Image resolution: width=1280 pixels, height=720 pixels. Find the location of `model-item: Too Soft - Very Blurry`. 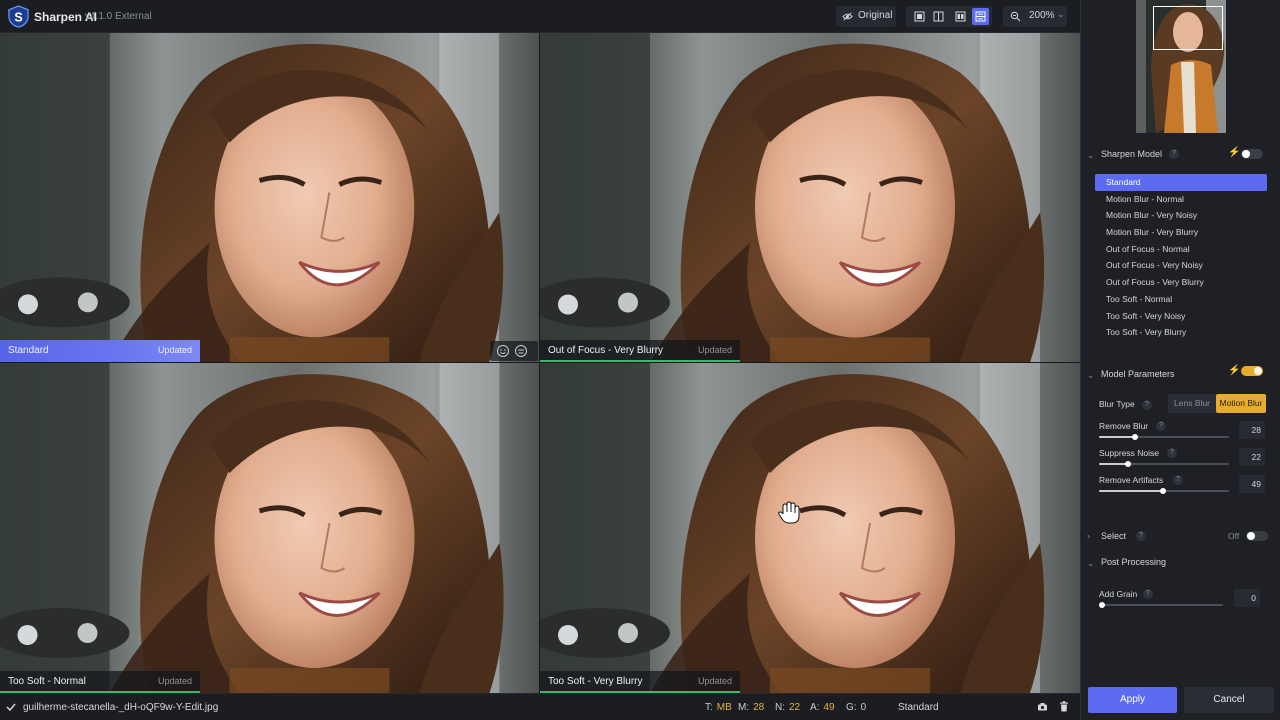

model-item: Too Soft - Very Blurry is located at coordinates (1181, 332).